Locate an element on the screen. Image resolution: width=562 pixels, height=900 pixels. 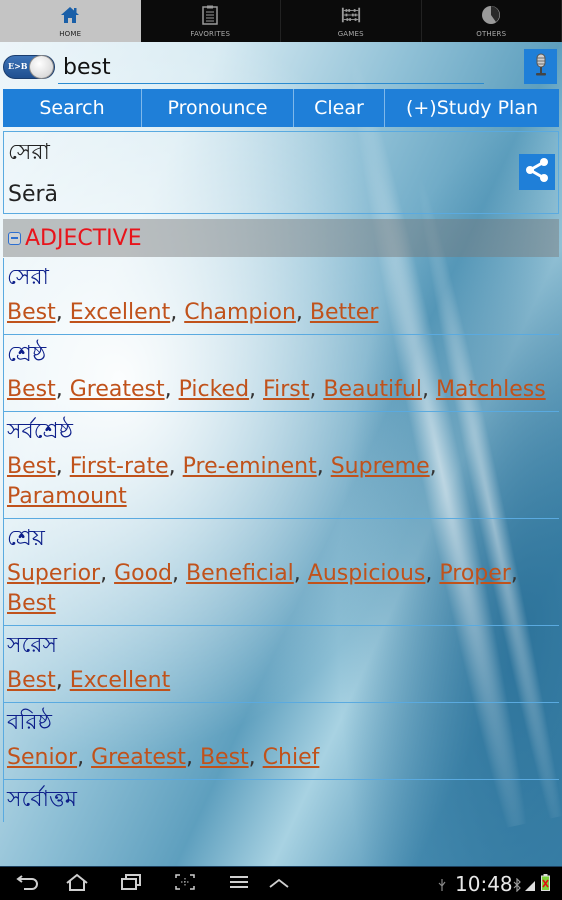
study-plan-button: (+)Study Plan is located at coordinates (472, 108).